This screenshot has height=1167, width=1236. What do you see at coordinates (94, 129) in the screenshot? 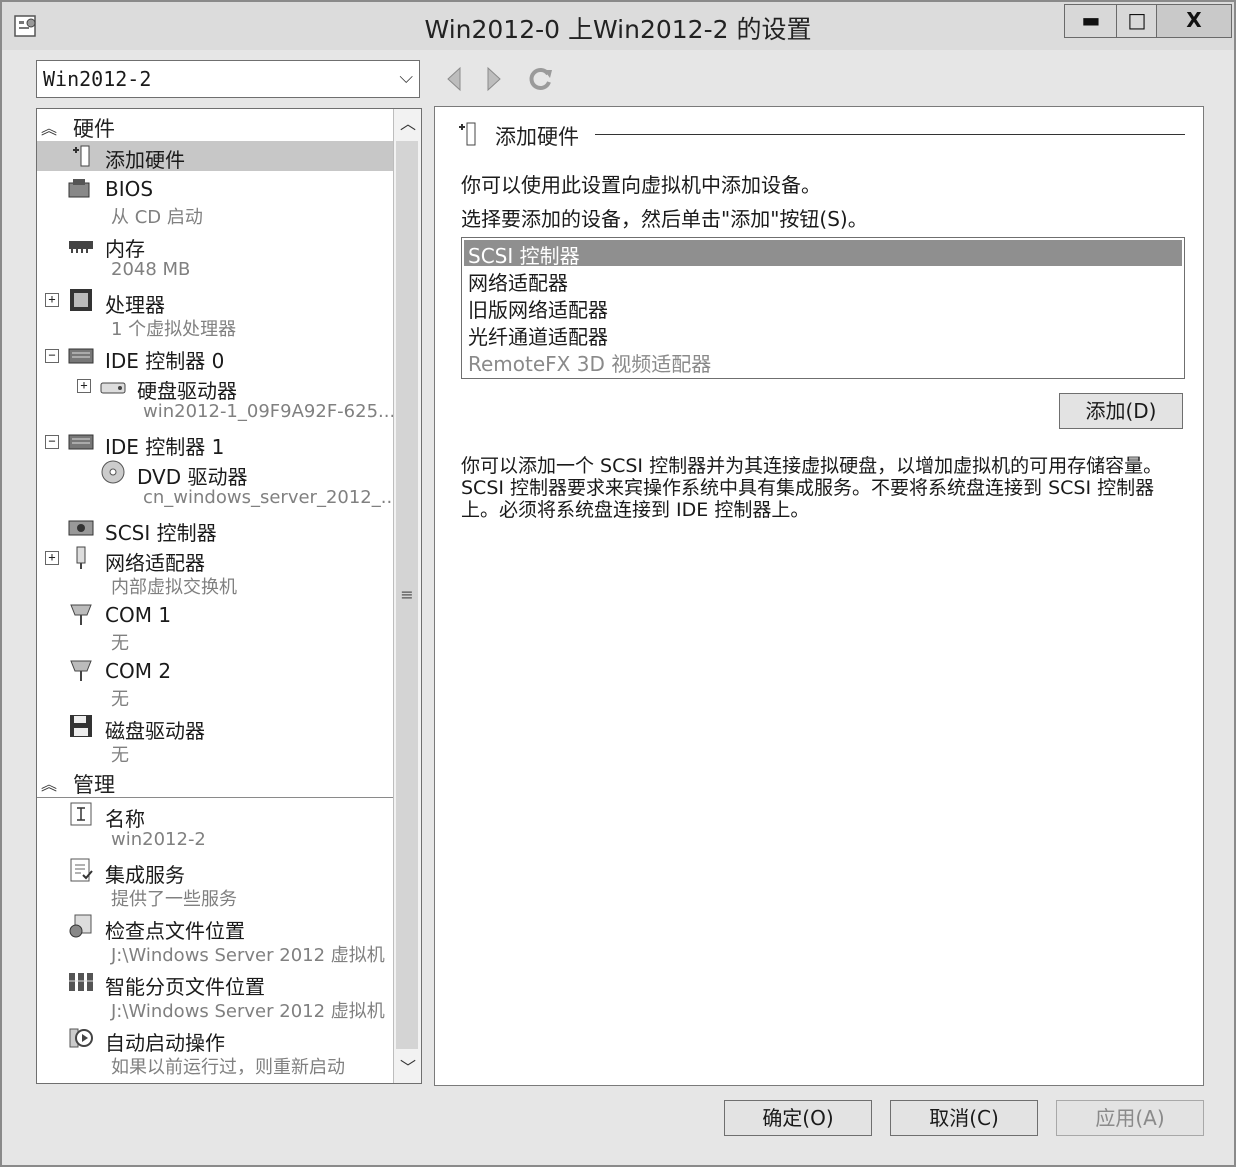
I see `hardware-section-label: 硬件` at bounding box center [94, 129].